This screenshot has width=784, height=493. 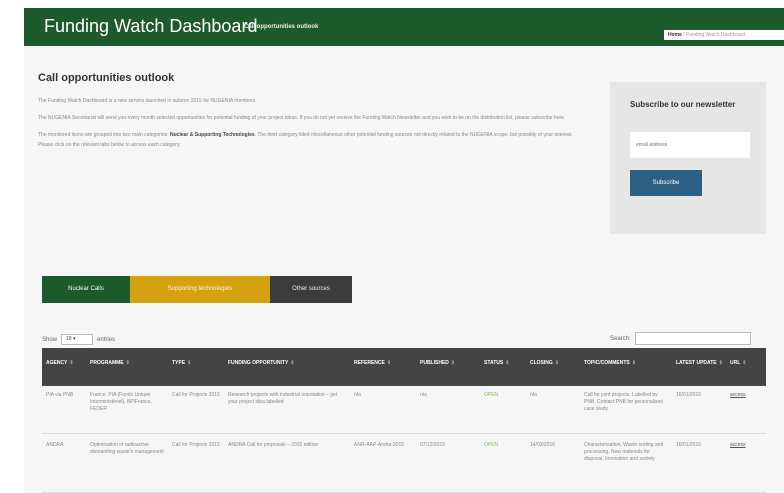 What do you see at coordinates (196, 367) in the screenshot?
I see `column-header-type: TYPE ⇕` at bounding box center [196, 367].